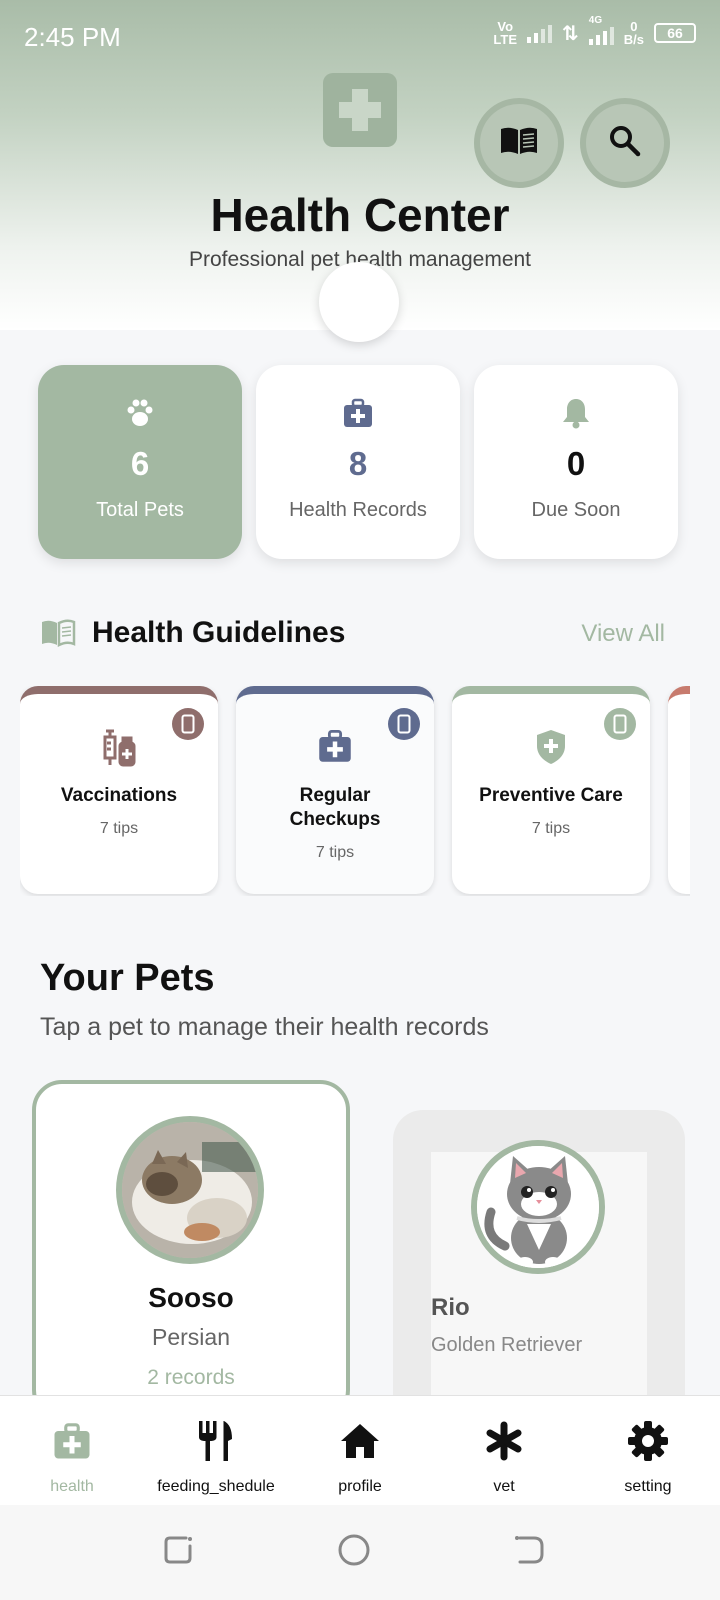  Describe the element at coordinates (179, 1552) in the screenshot. I see `recents-button-icon` at that location.